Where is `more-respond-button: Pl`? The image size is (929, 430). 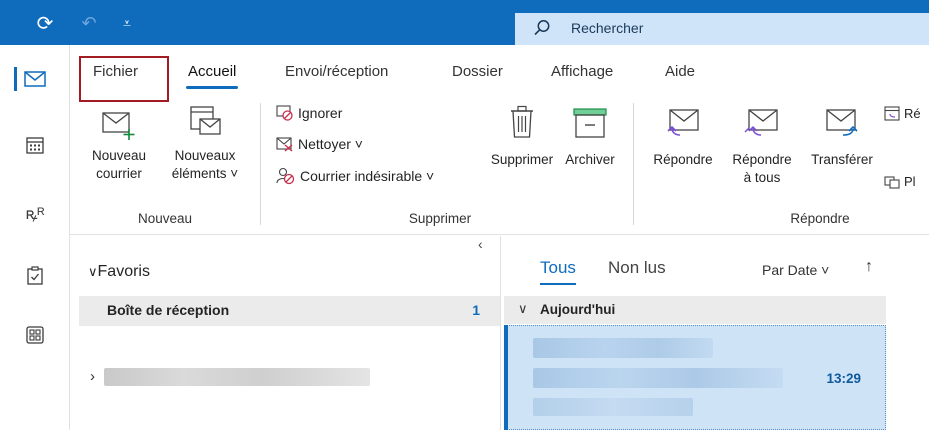
more-respond-button: Pl is located at coordinates (900, 181).